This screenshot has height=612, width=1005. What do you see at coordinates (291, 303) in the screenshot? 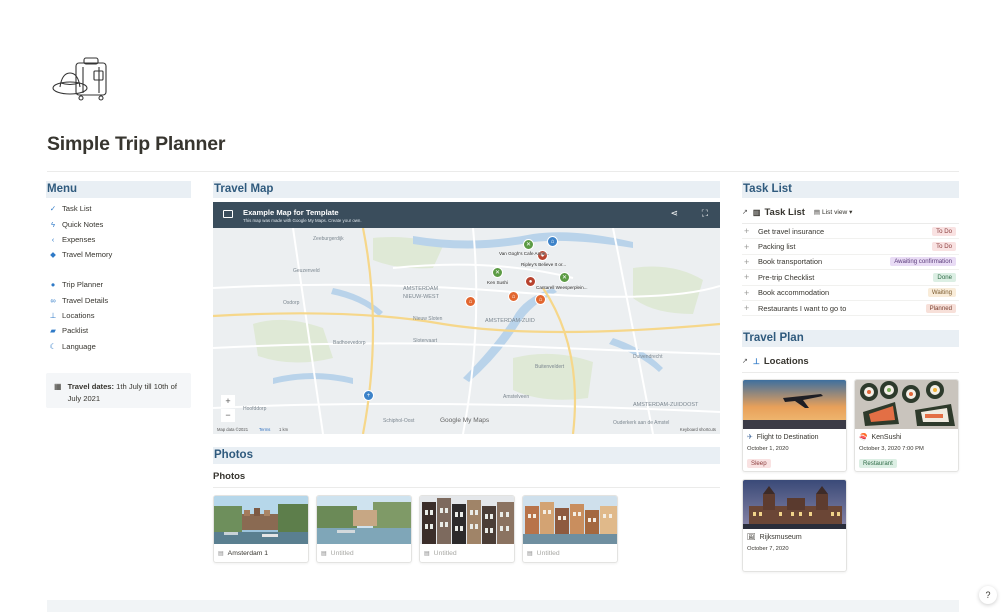
I see `svg-text: Osdorp` at bounding box center [291, 303].